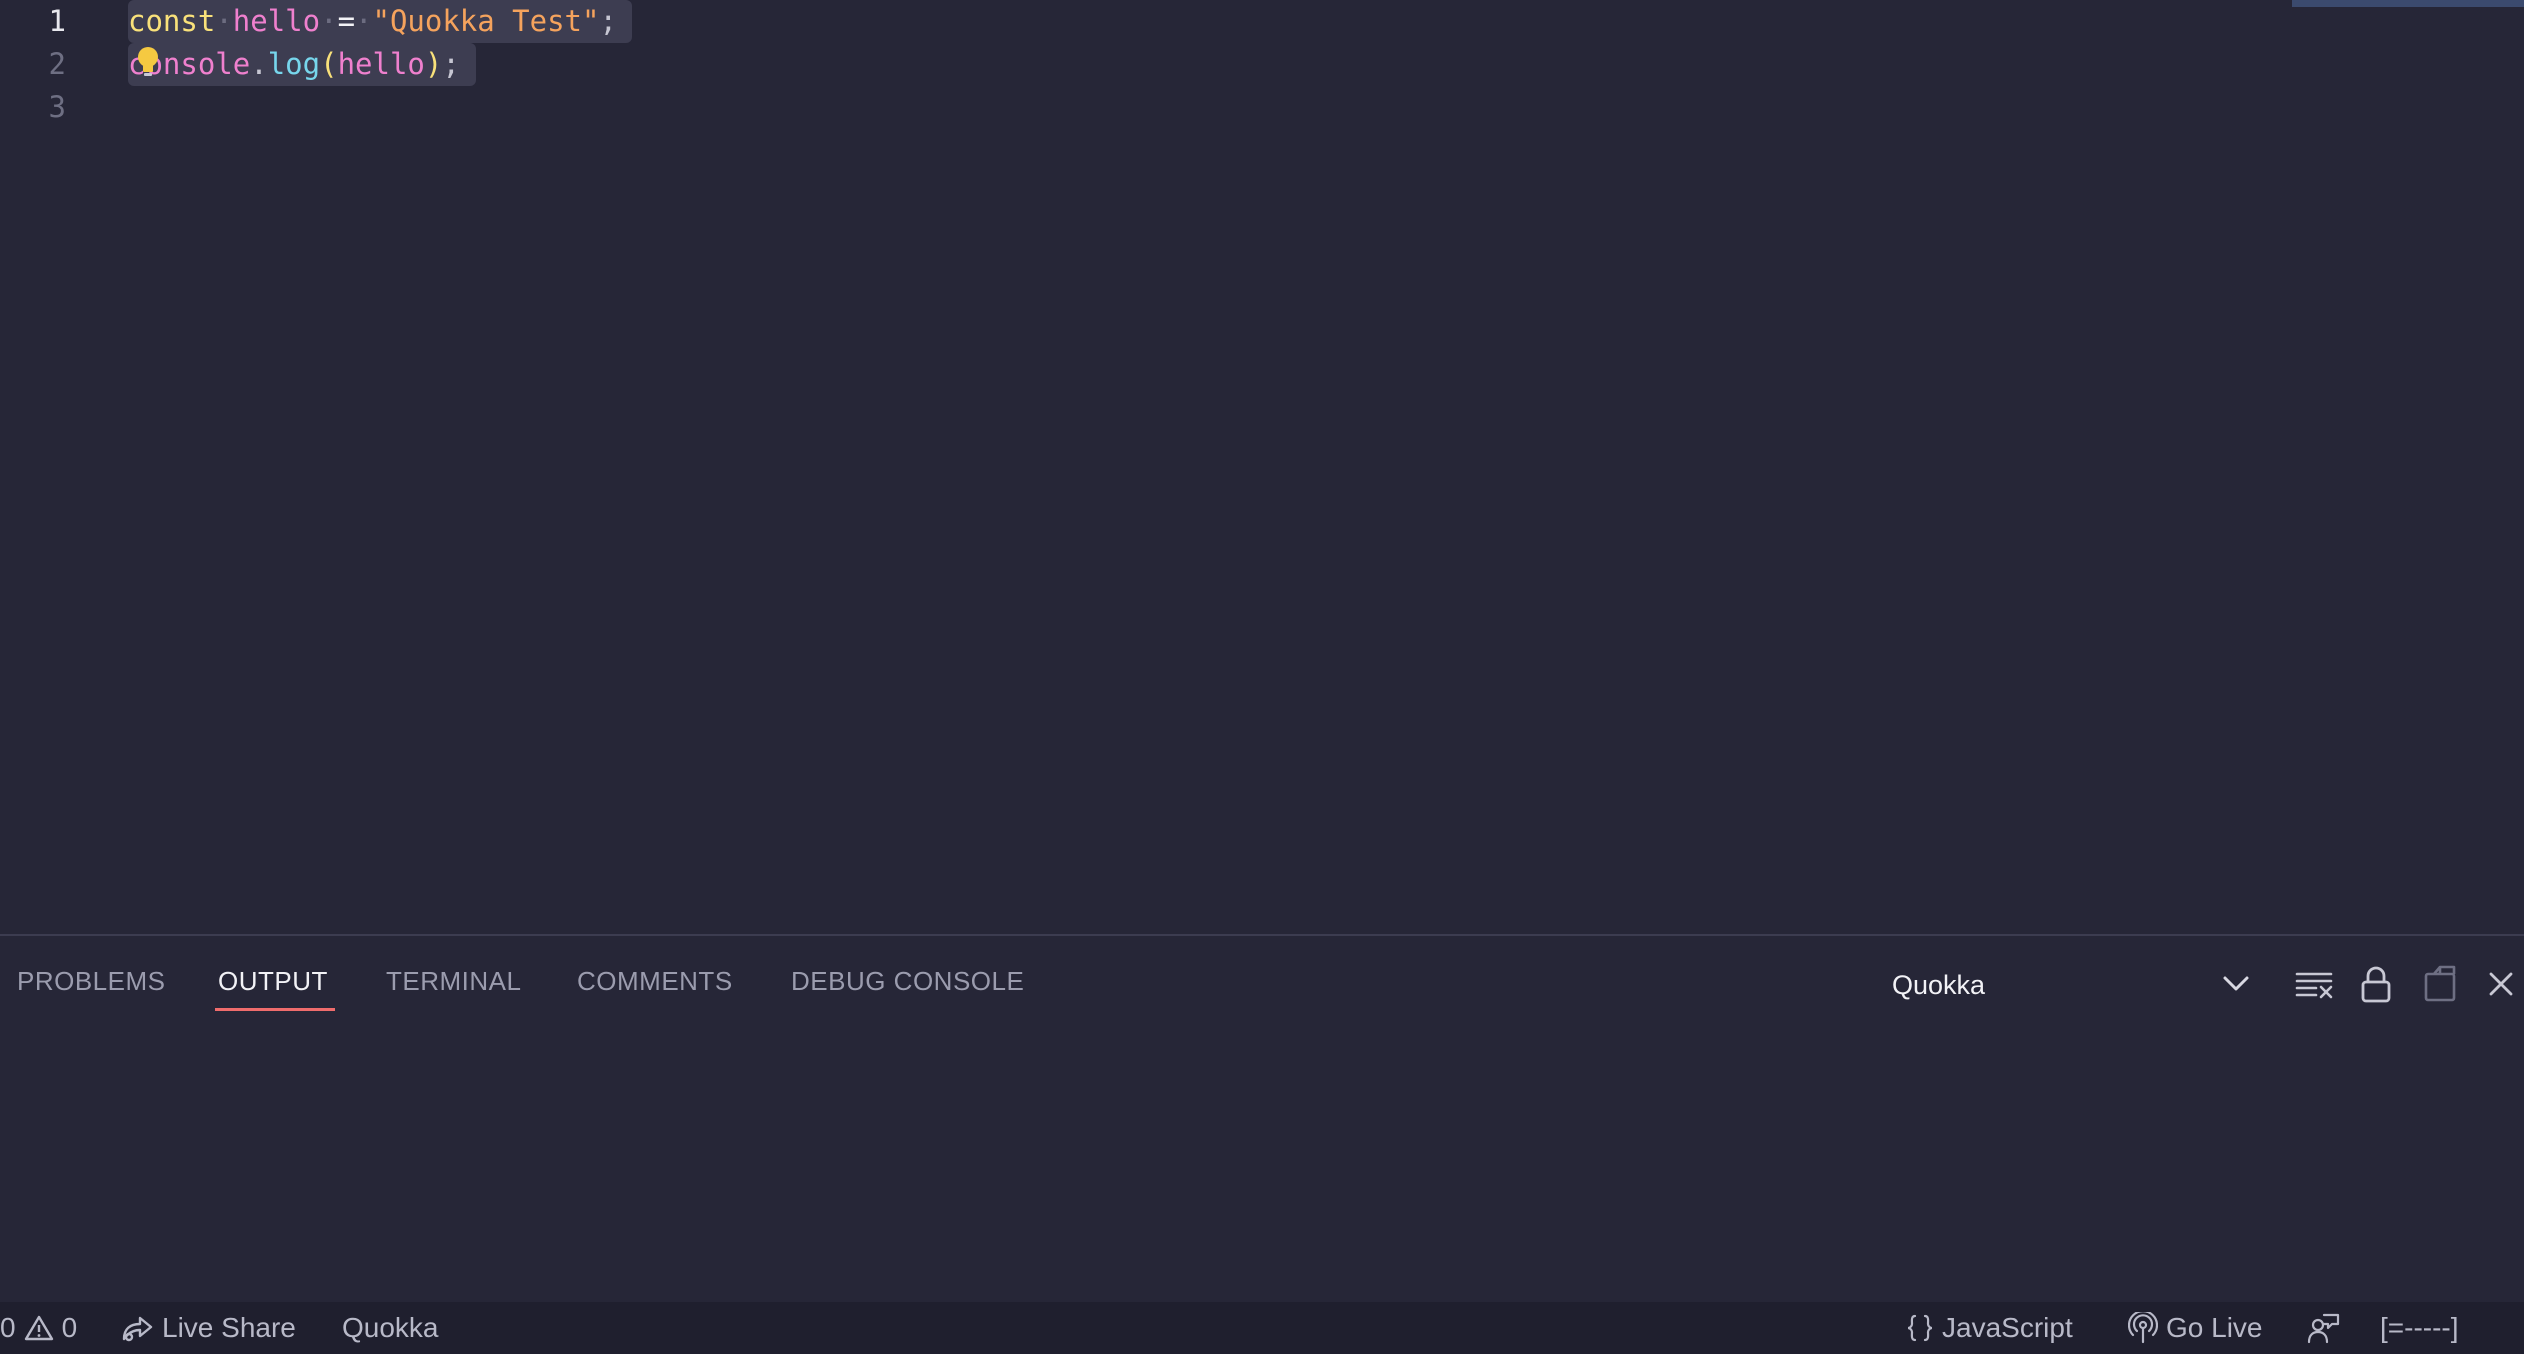 This screenshot has height=1354, width=2524. Describe the element at coordinates (273, 986) in the screenshot. I see `tab-output: OUTPUT` at that location.